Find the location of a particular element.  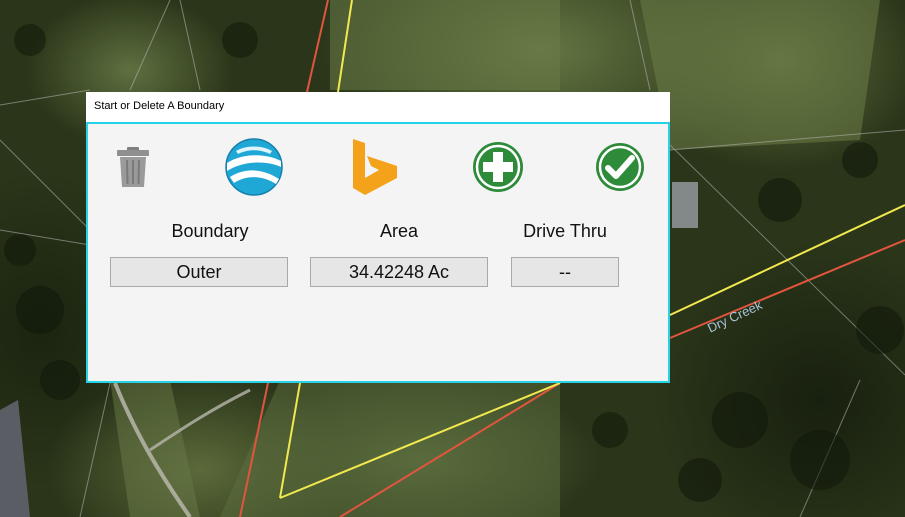

boundary-label: Boundary is located at coordinates (210, 231).